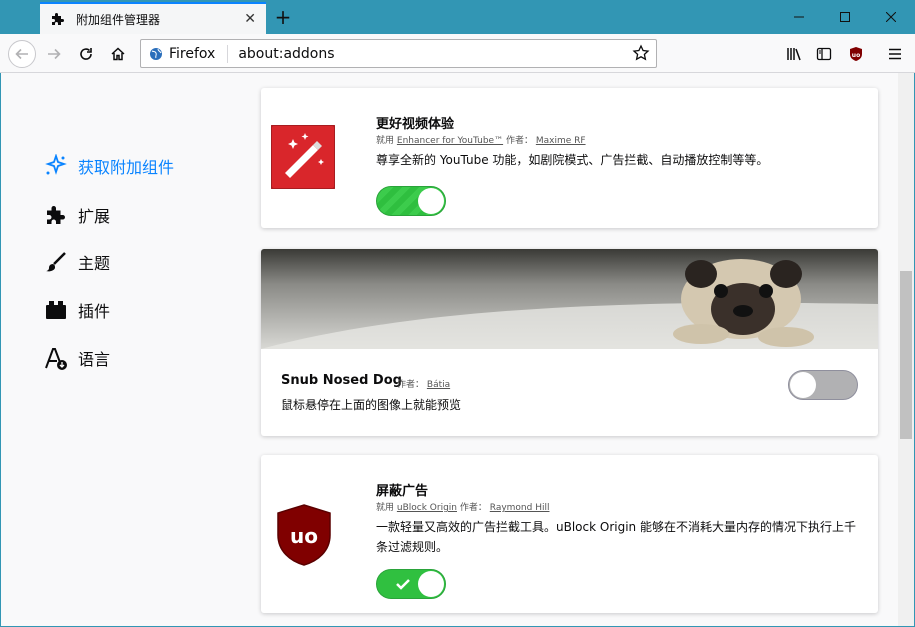 Image resolution: width=915 pixels, height=627 pixels. Describe the element at coordinates (463, 508) in the screenshot. I see `addon-byline: 就用 uBlock Origin 作者： Raymond Hill` at that location.